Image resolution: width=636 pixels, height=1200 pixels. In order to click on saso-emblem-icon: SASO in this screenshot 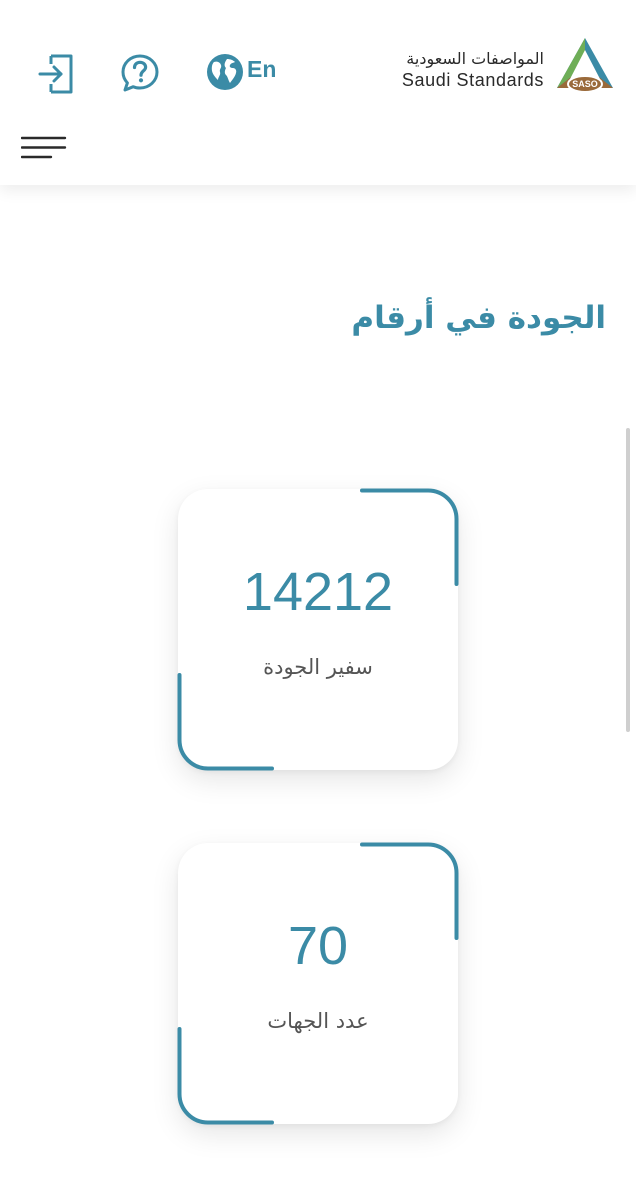, I will do `click(585, 65)`.